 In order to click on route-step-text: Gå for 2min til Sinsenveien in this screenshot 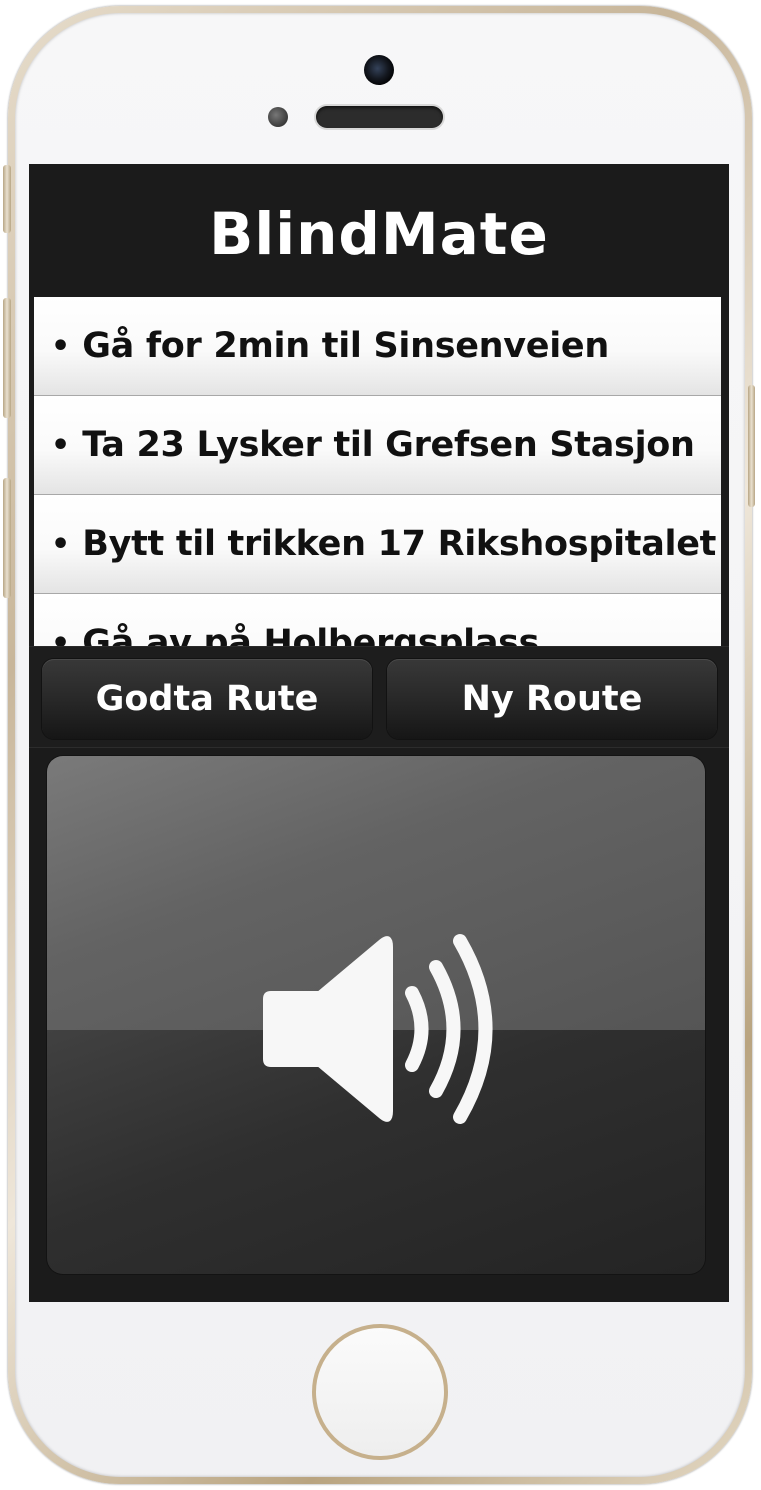, I will do `click(345, 346)`.